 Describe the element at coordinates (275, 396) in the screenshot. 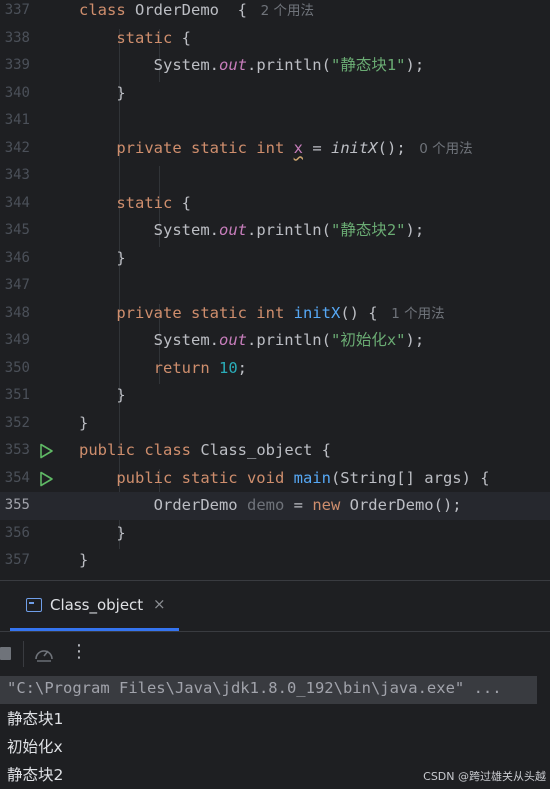

I see `code-line: 351 }` at that location.